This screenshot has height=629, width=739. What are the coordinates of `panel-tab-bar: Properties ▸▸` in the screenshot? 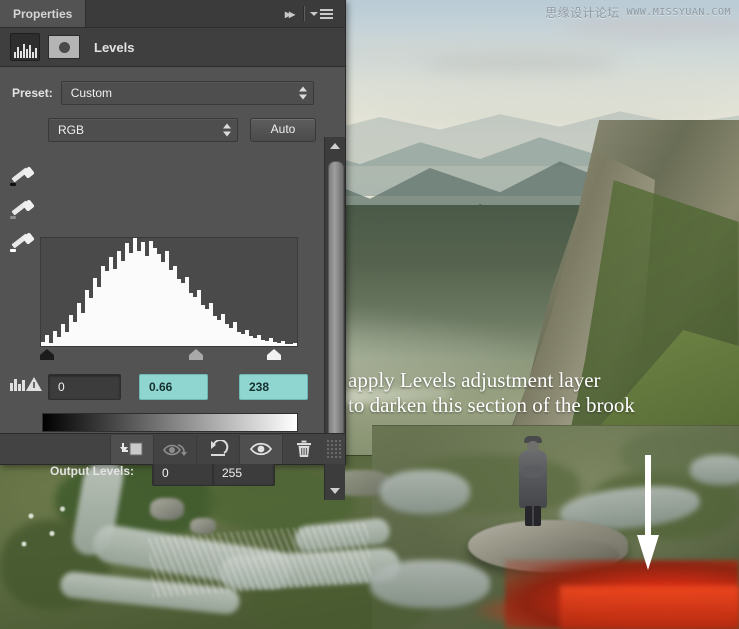 It's located at (172, 14).